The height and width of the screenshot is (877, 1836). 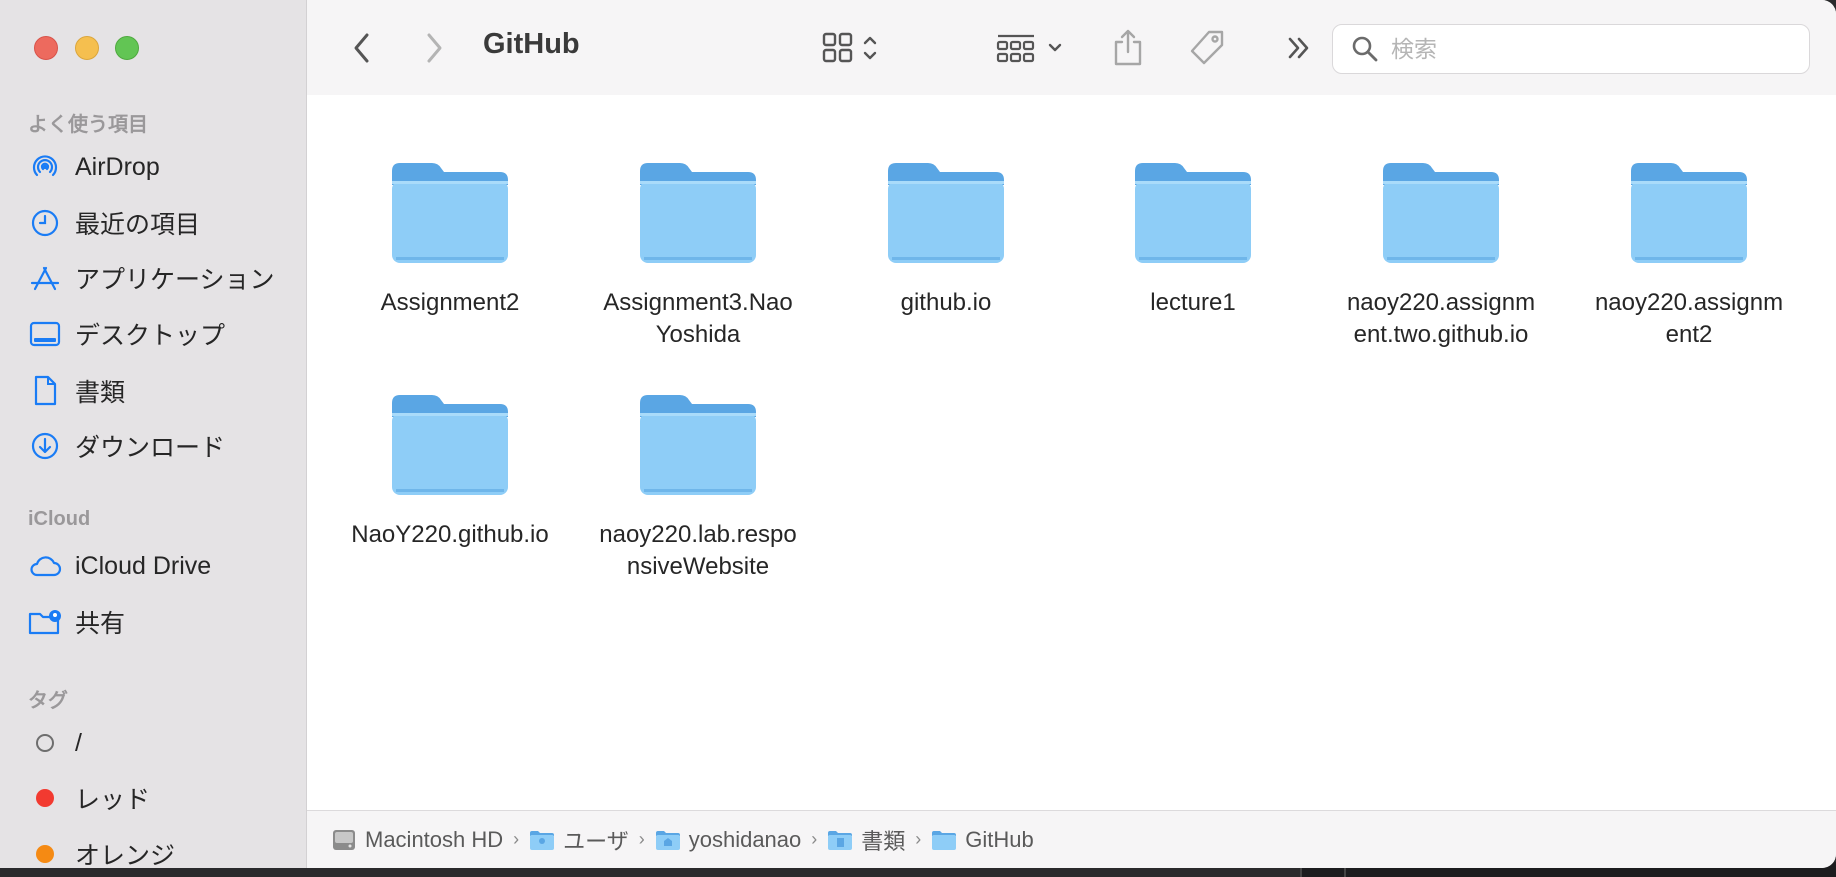 I want to click on applications-icon, so click(x=45, y=278).